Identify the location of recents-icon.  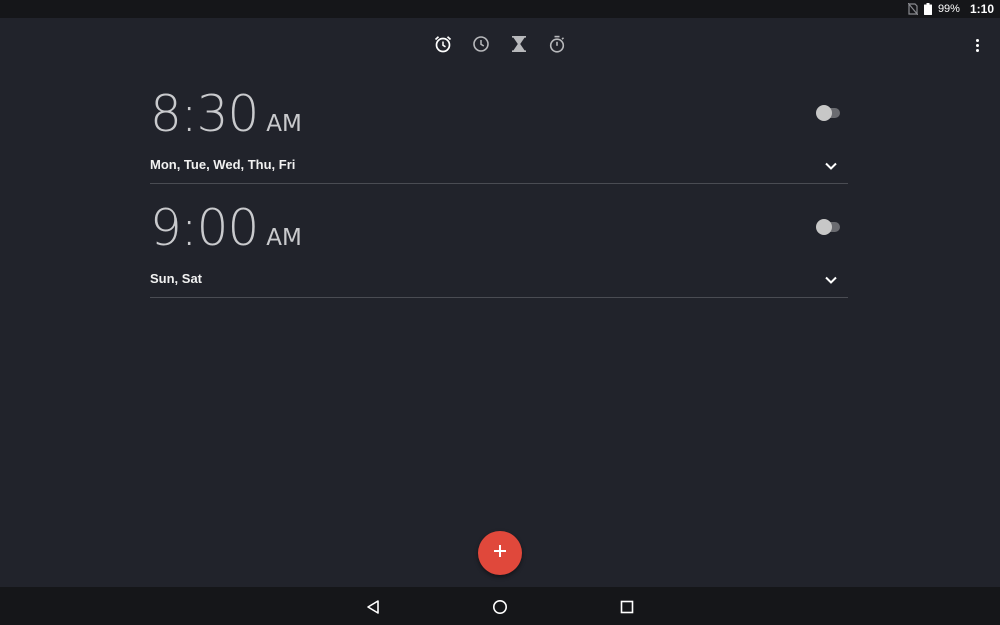
(627, 607).